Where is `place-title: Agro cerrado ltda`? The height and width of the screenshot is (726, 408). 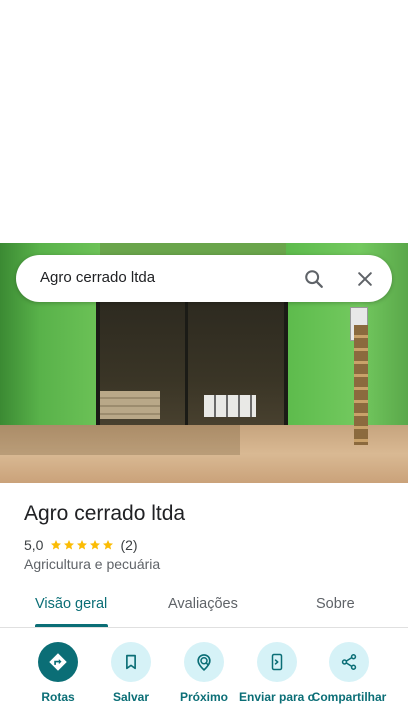 place-title: Agro cerrado ltda is located at coordinates (105, 513).